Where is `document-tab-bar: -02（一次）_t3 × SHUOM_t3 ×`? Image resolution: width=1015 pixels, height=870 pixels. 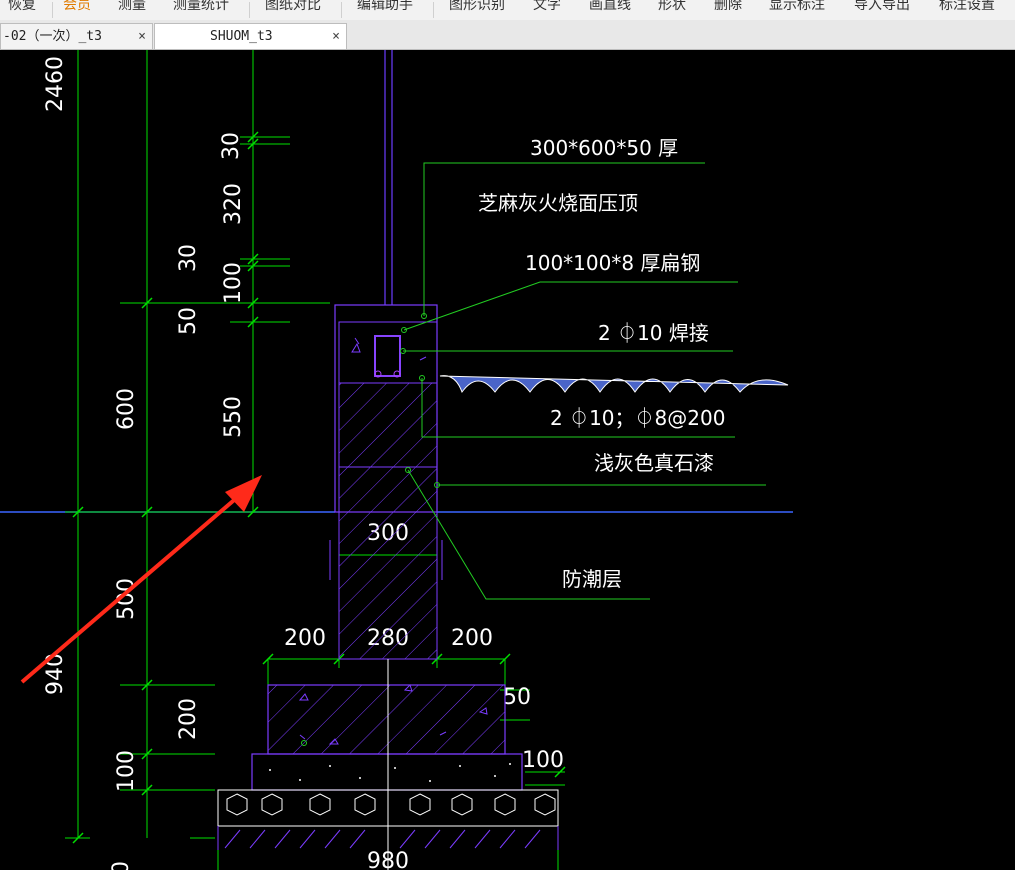 document-tab-bar: -02（一次）_t3 × SHUOM_t3 × is located at coordinates (507, 35).